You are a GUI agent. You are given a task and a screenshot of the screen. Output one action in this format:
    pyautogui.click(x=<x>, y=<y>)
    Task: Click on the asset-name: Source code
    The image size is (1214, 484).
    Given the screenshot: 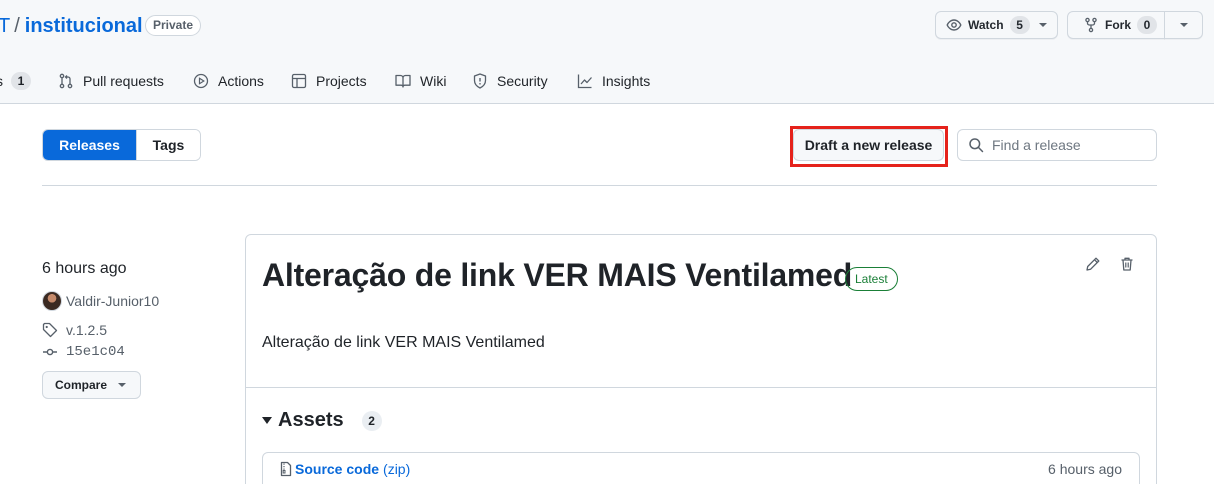 What is the action you would take?
    pyautogui.click(x=337, y=469)
    